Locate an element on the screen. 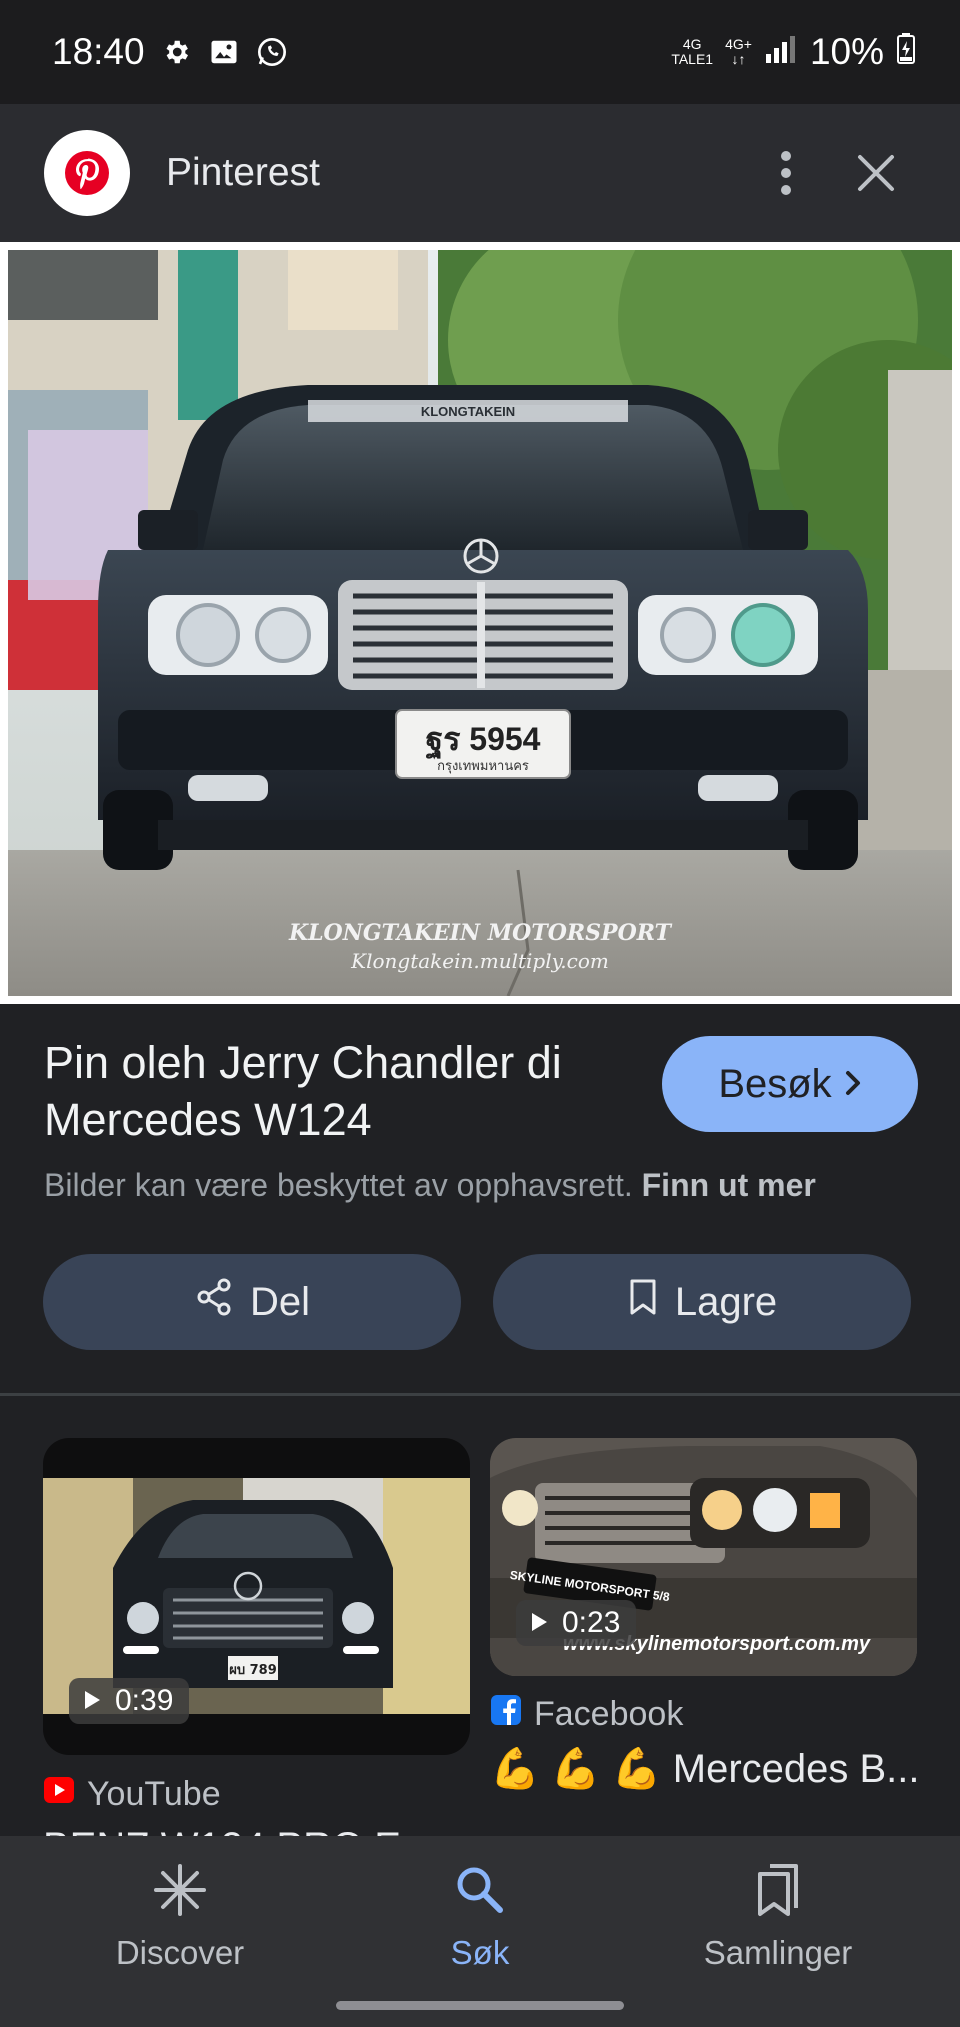  network-indicator-1: 4G TALE1 is located at coordinates (692, 52).